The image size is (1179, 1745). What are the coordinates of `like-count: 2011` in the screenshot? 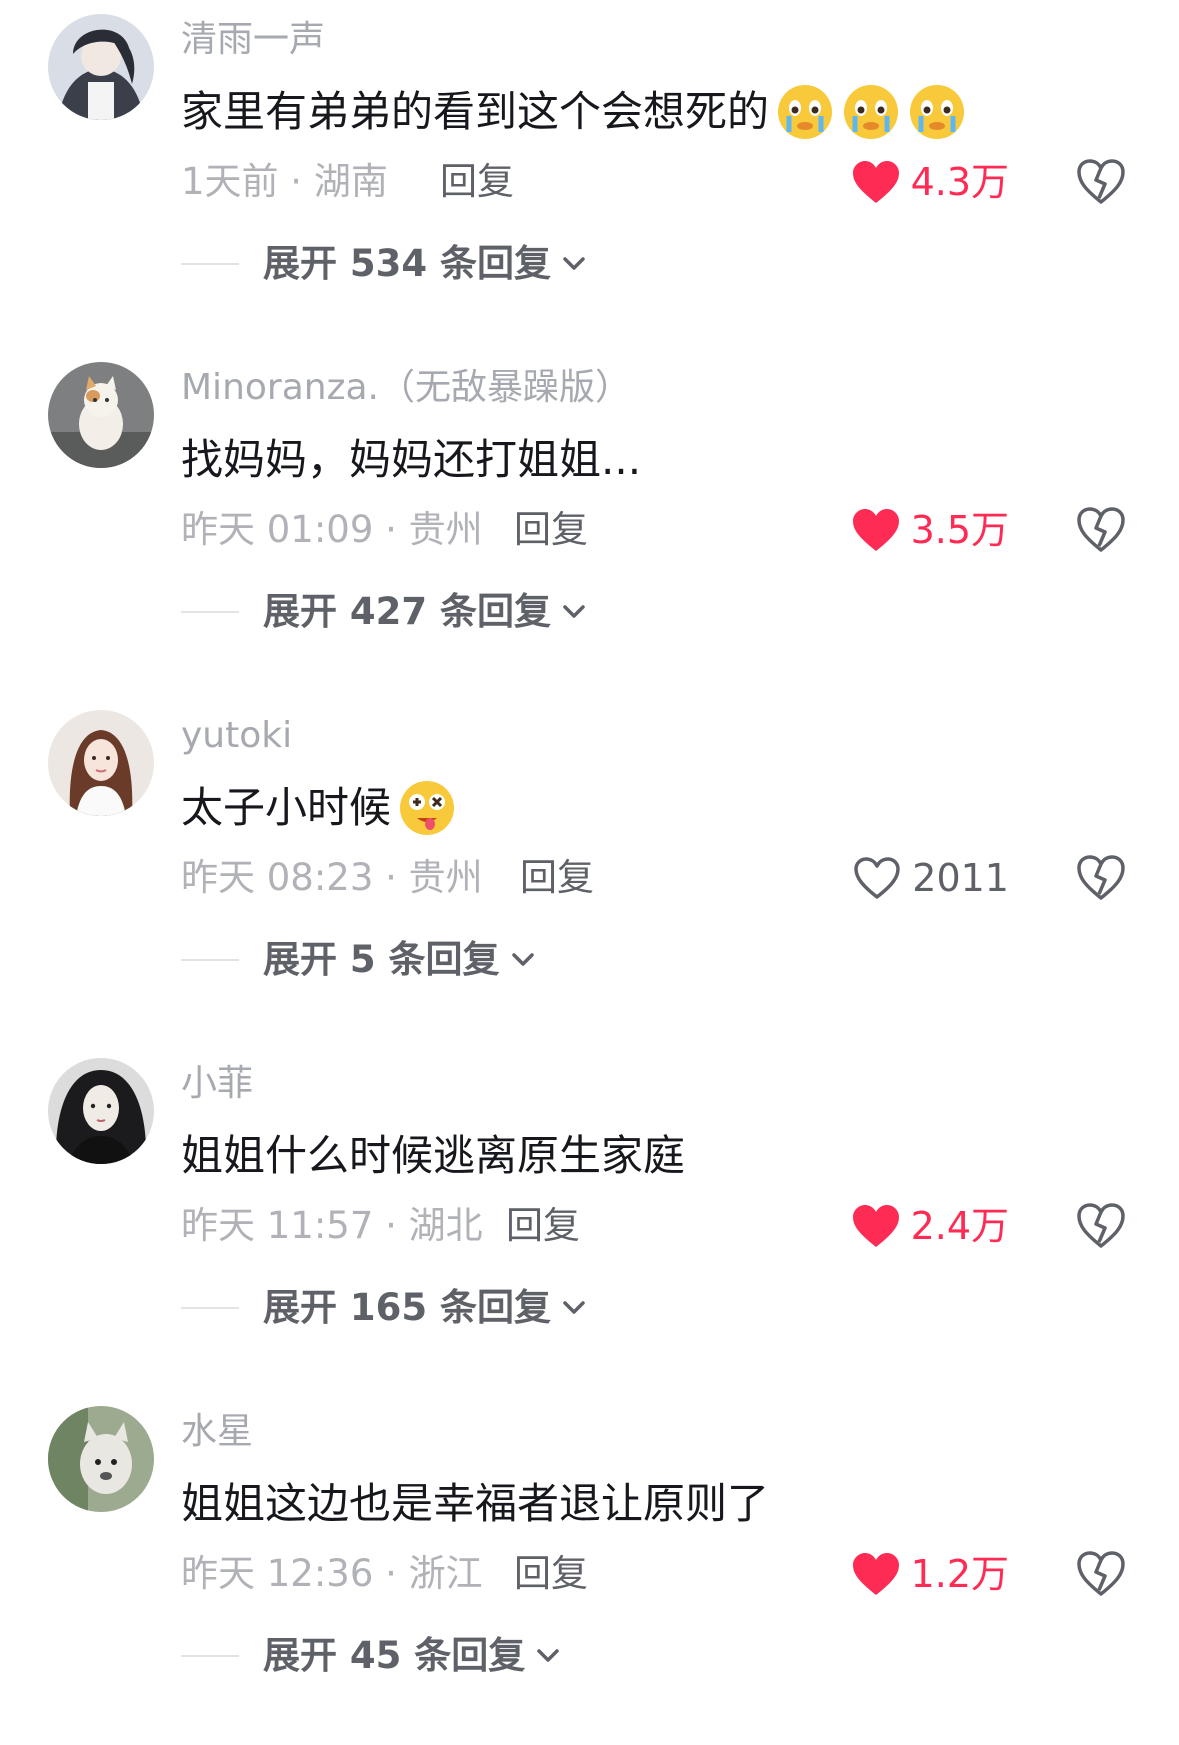 It's located at (960, 878).